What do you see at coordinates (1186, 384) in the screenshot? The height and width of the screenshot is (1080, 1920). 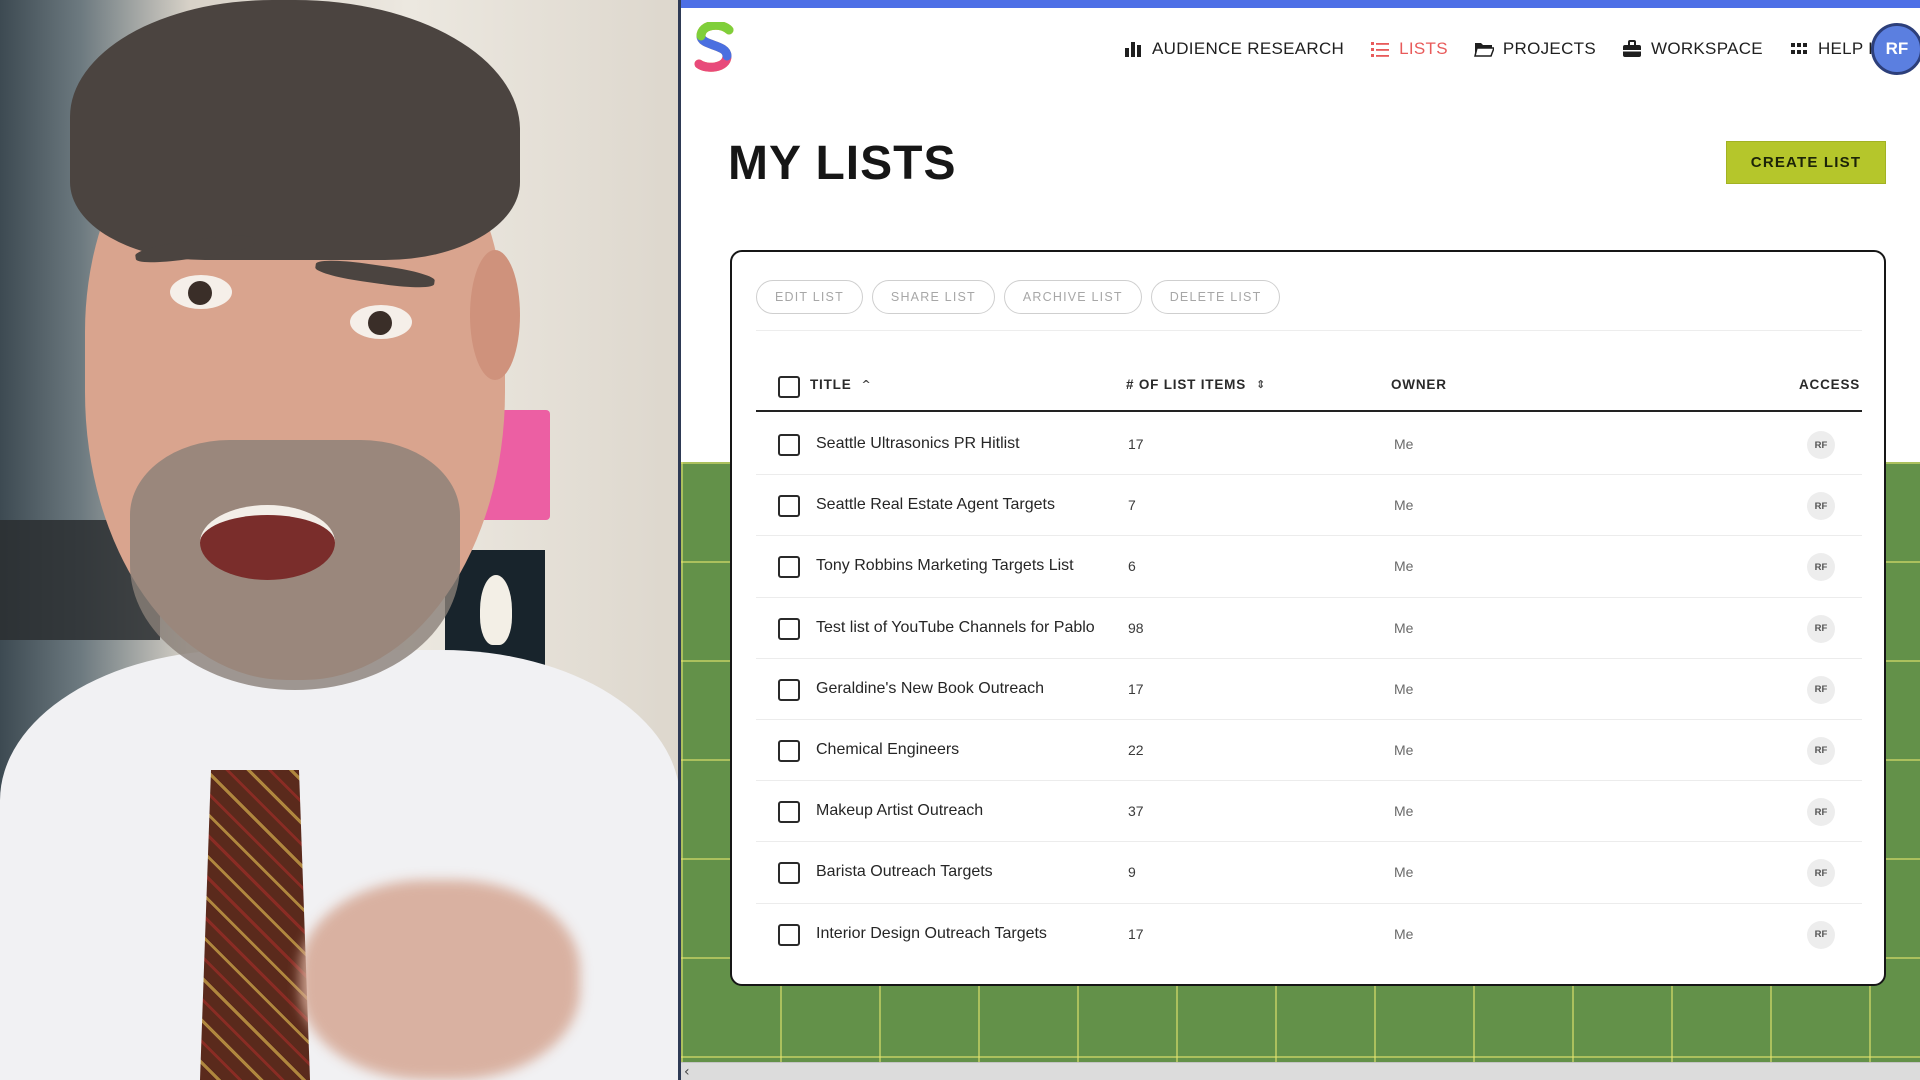 I see `column-label: # OF LIST ITEMS` at bounding box center [1186, 384].